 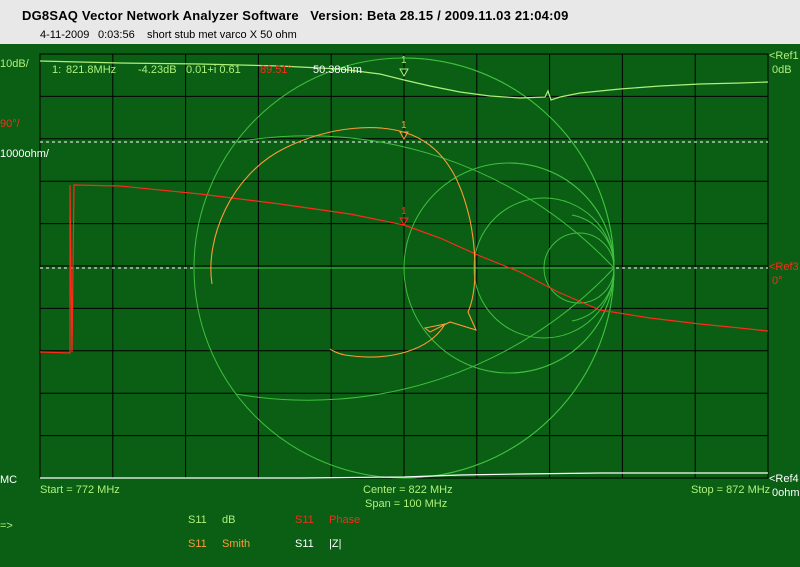 I want to click on legend-s11-phase-param: S11, so click(x=304, y=520).